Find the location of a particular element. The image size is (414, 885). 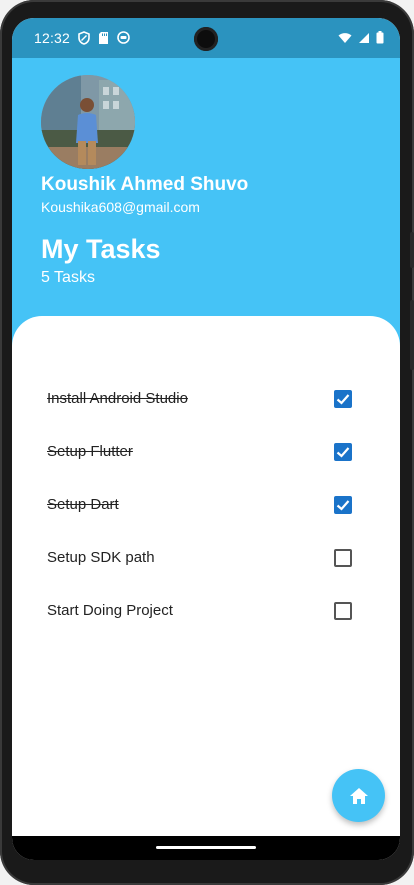

gesture-handle is located at coordinates (206, 847).